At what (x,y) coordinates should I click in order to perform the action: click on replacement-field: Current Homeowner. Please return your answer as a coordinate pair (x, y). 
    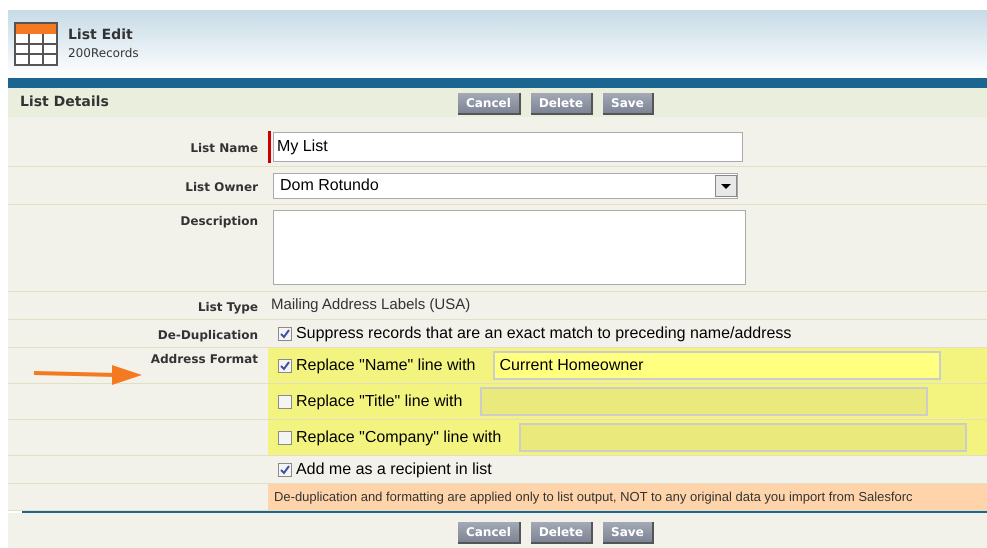
    Looking at the image, I should click on (717, 365).